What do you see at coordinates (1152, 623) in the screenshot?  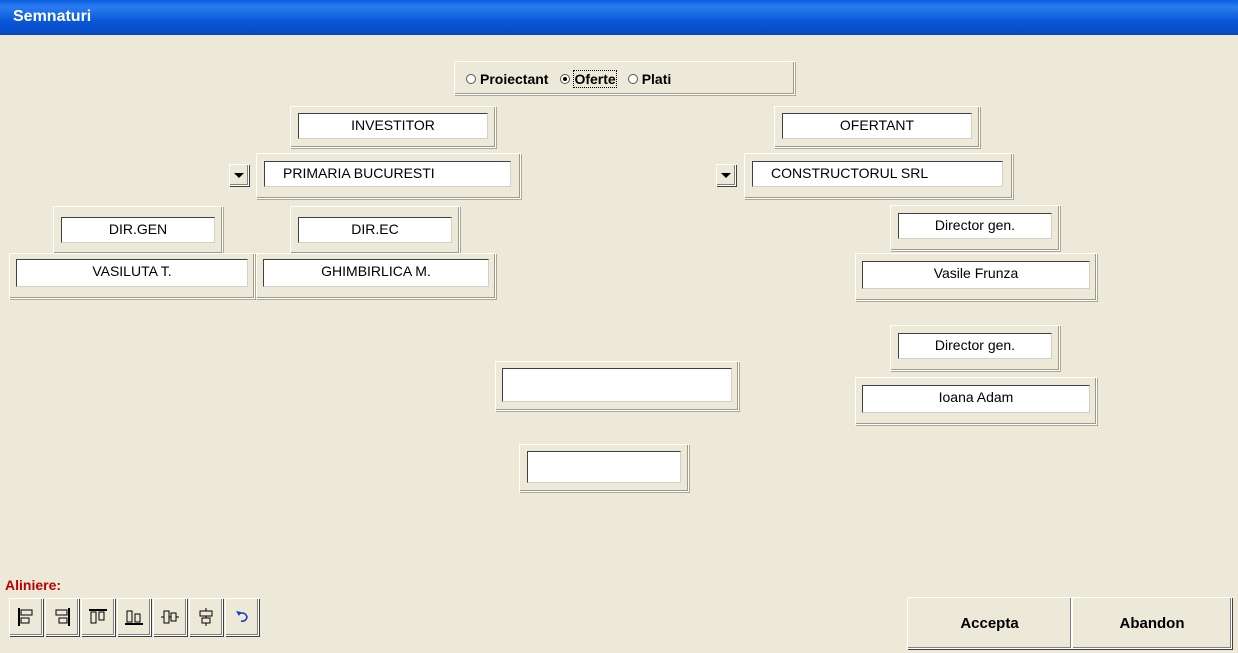 I see `abandon-button: Abandon` at bounding box center [1152, 623].